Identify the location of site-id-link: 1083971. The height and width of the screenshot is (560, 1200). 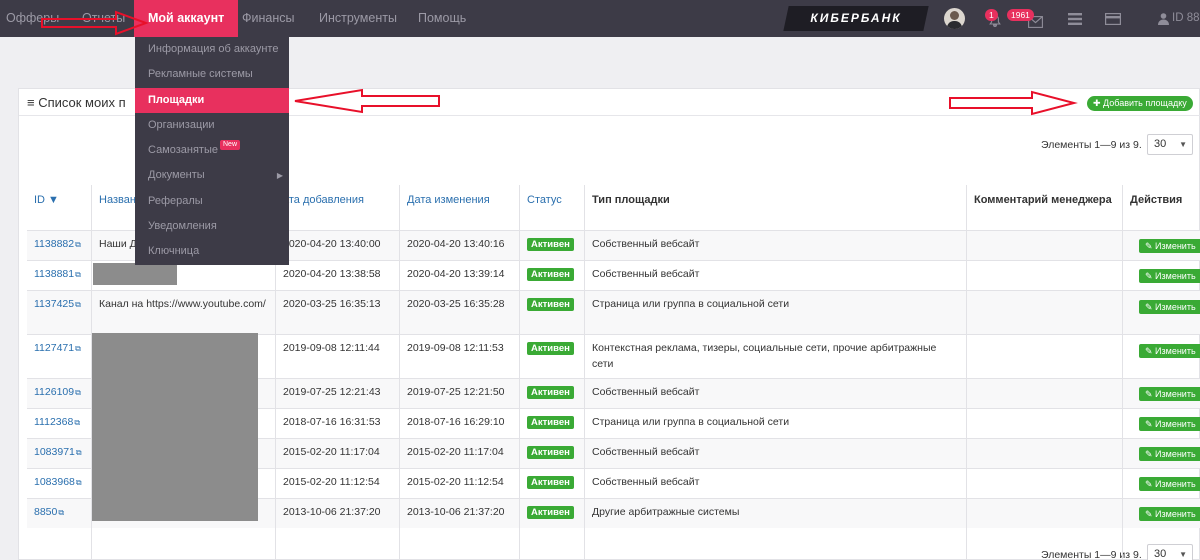
(54, 452).